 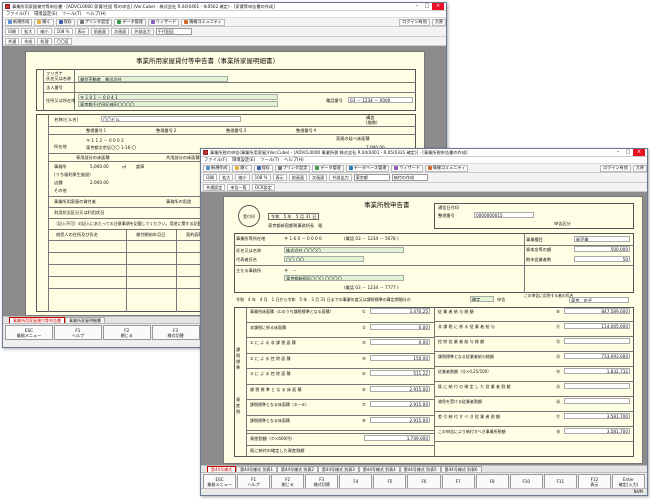 I want to click on capital-field: 500,000, so click(x=602, y=249).